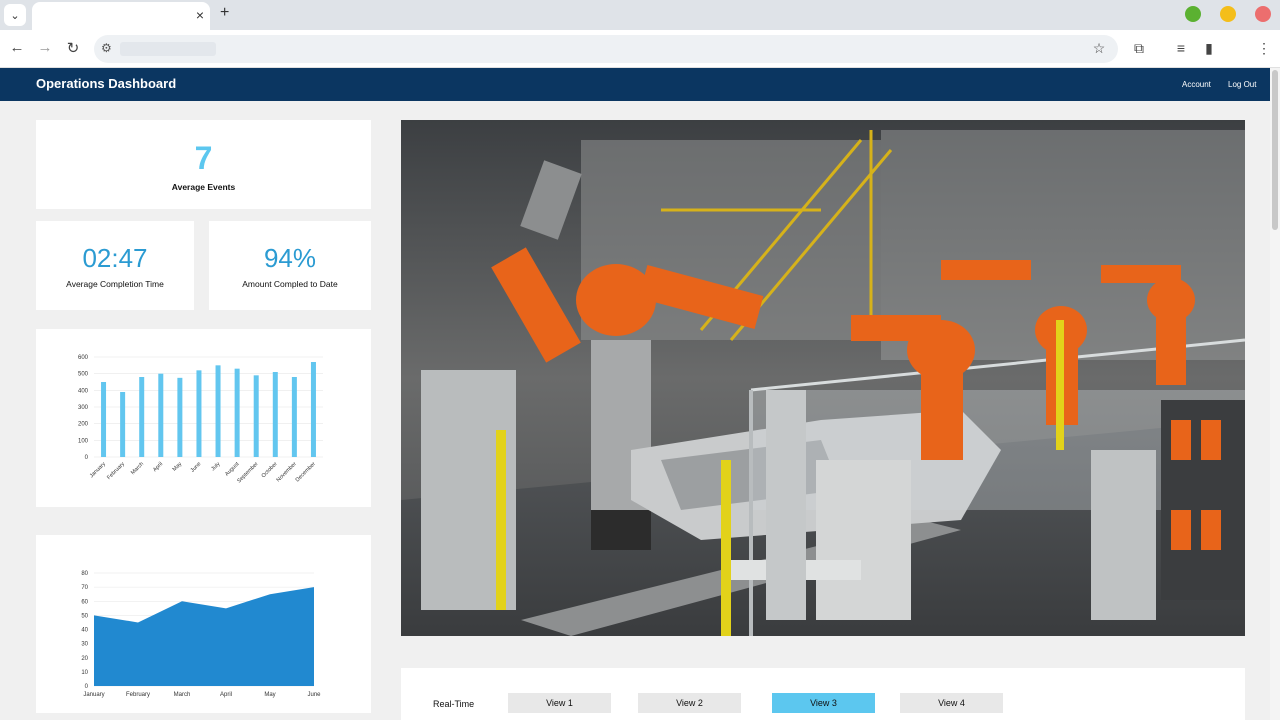 The image size is (1280, 720). Describe the element at coordinates (1181, 48) in the screenshot. I see `media-control-icon: ≡` at that location.